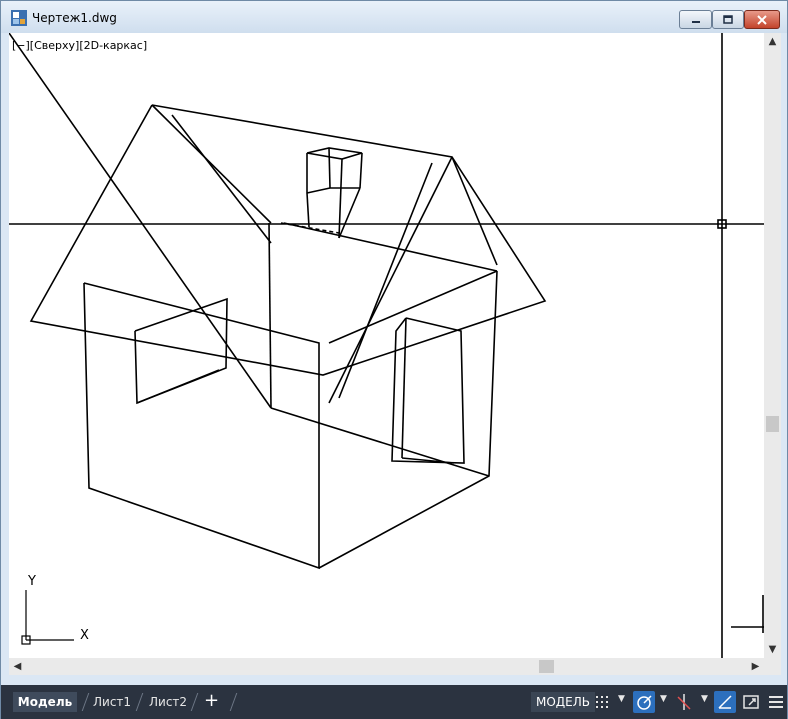 The width and height of the screenshot is (788, 719). What do you see at coordinates (621, 699) in the screenshot?
I see `grid-dropdown-icon: ▼` at bounding box center [621, 699].